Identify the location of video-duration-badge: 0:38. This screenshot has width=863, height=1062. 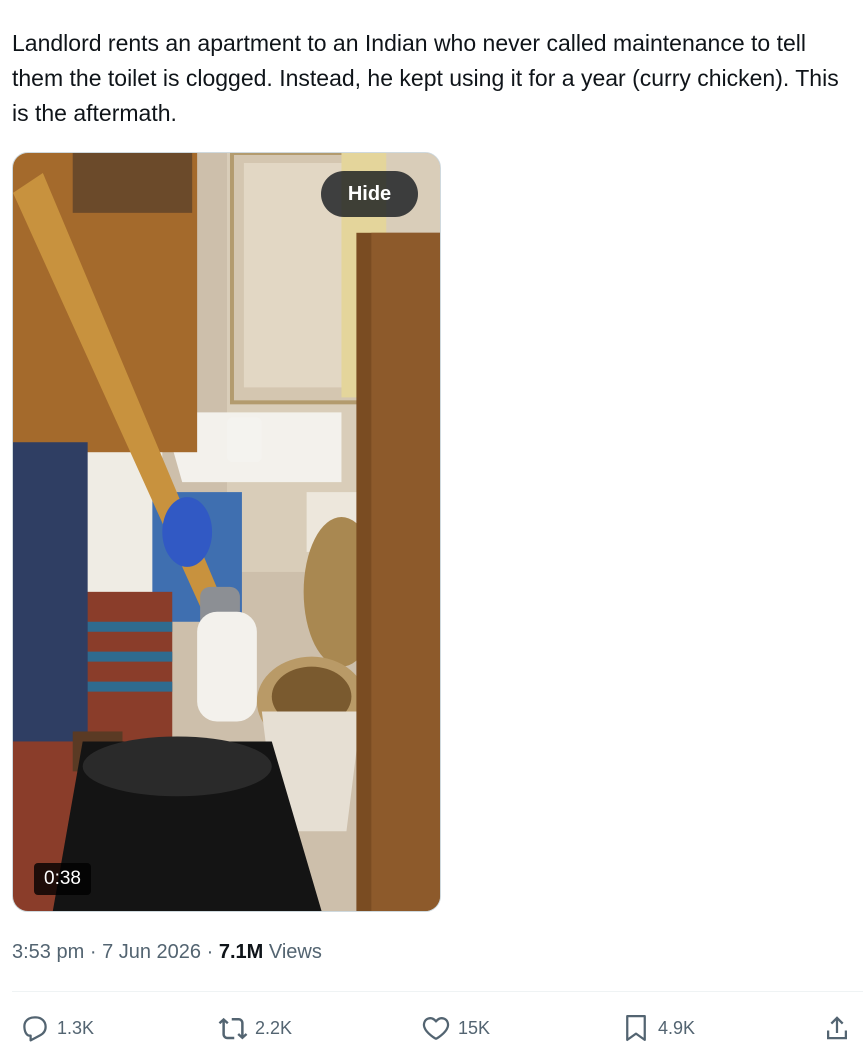
(62, 879).